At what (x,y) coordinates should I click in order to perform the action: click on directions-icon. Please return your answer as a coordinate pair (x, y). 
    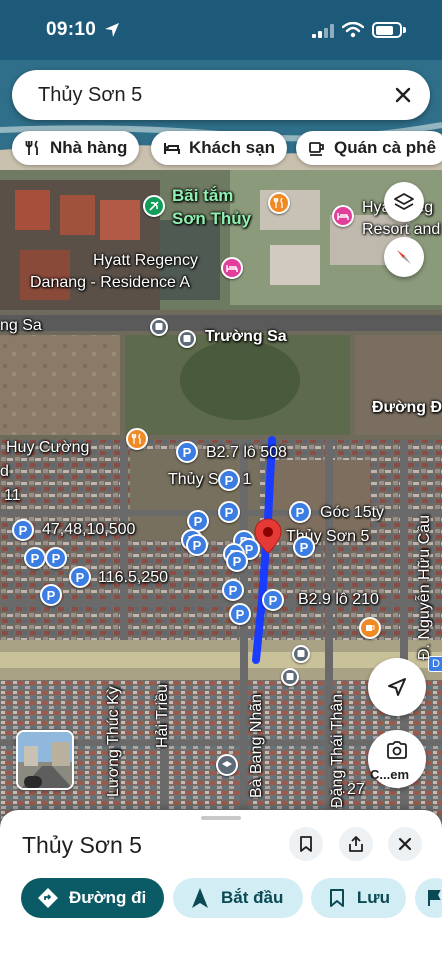
    Looking at the image, I should click on (48, 898).